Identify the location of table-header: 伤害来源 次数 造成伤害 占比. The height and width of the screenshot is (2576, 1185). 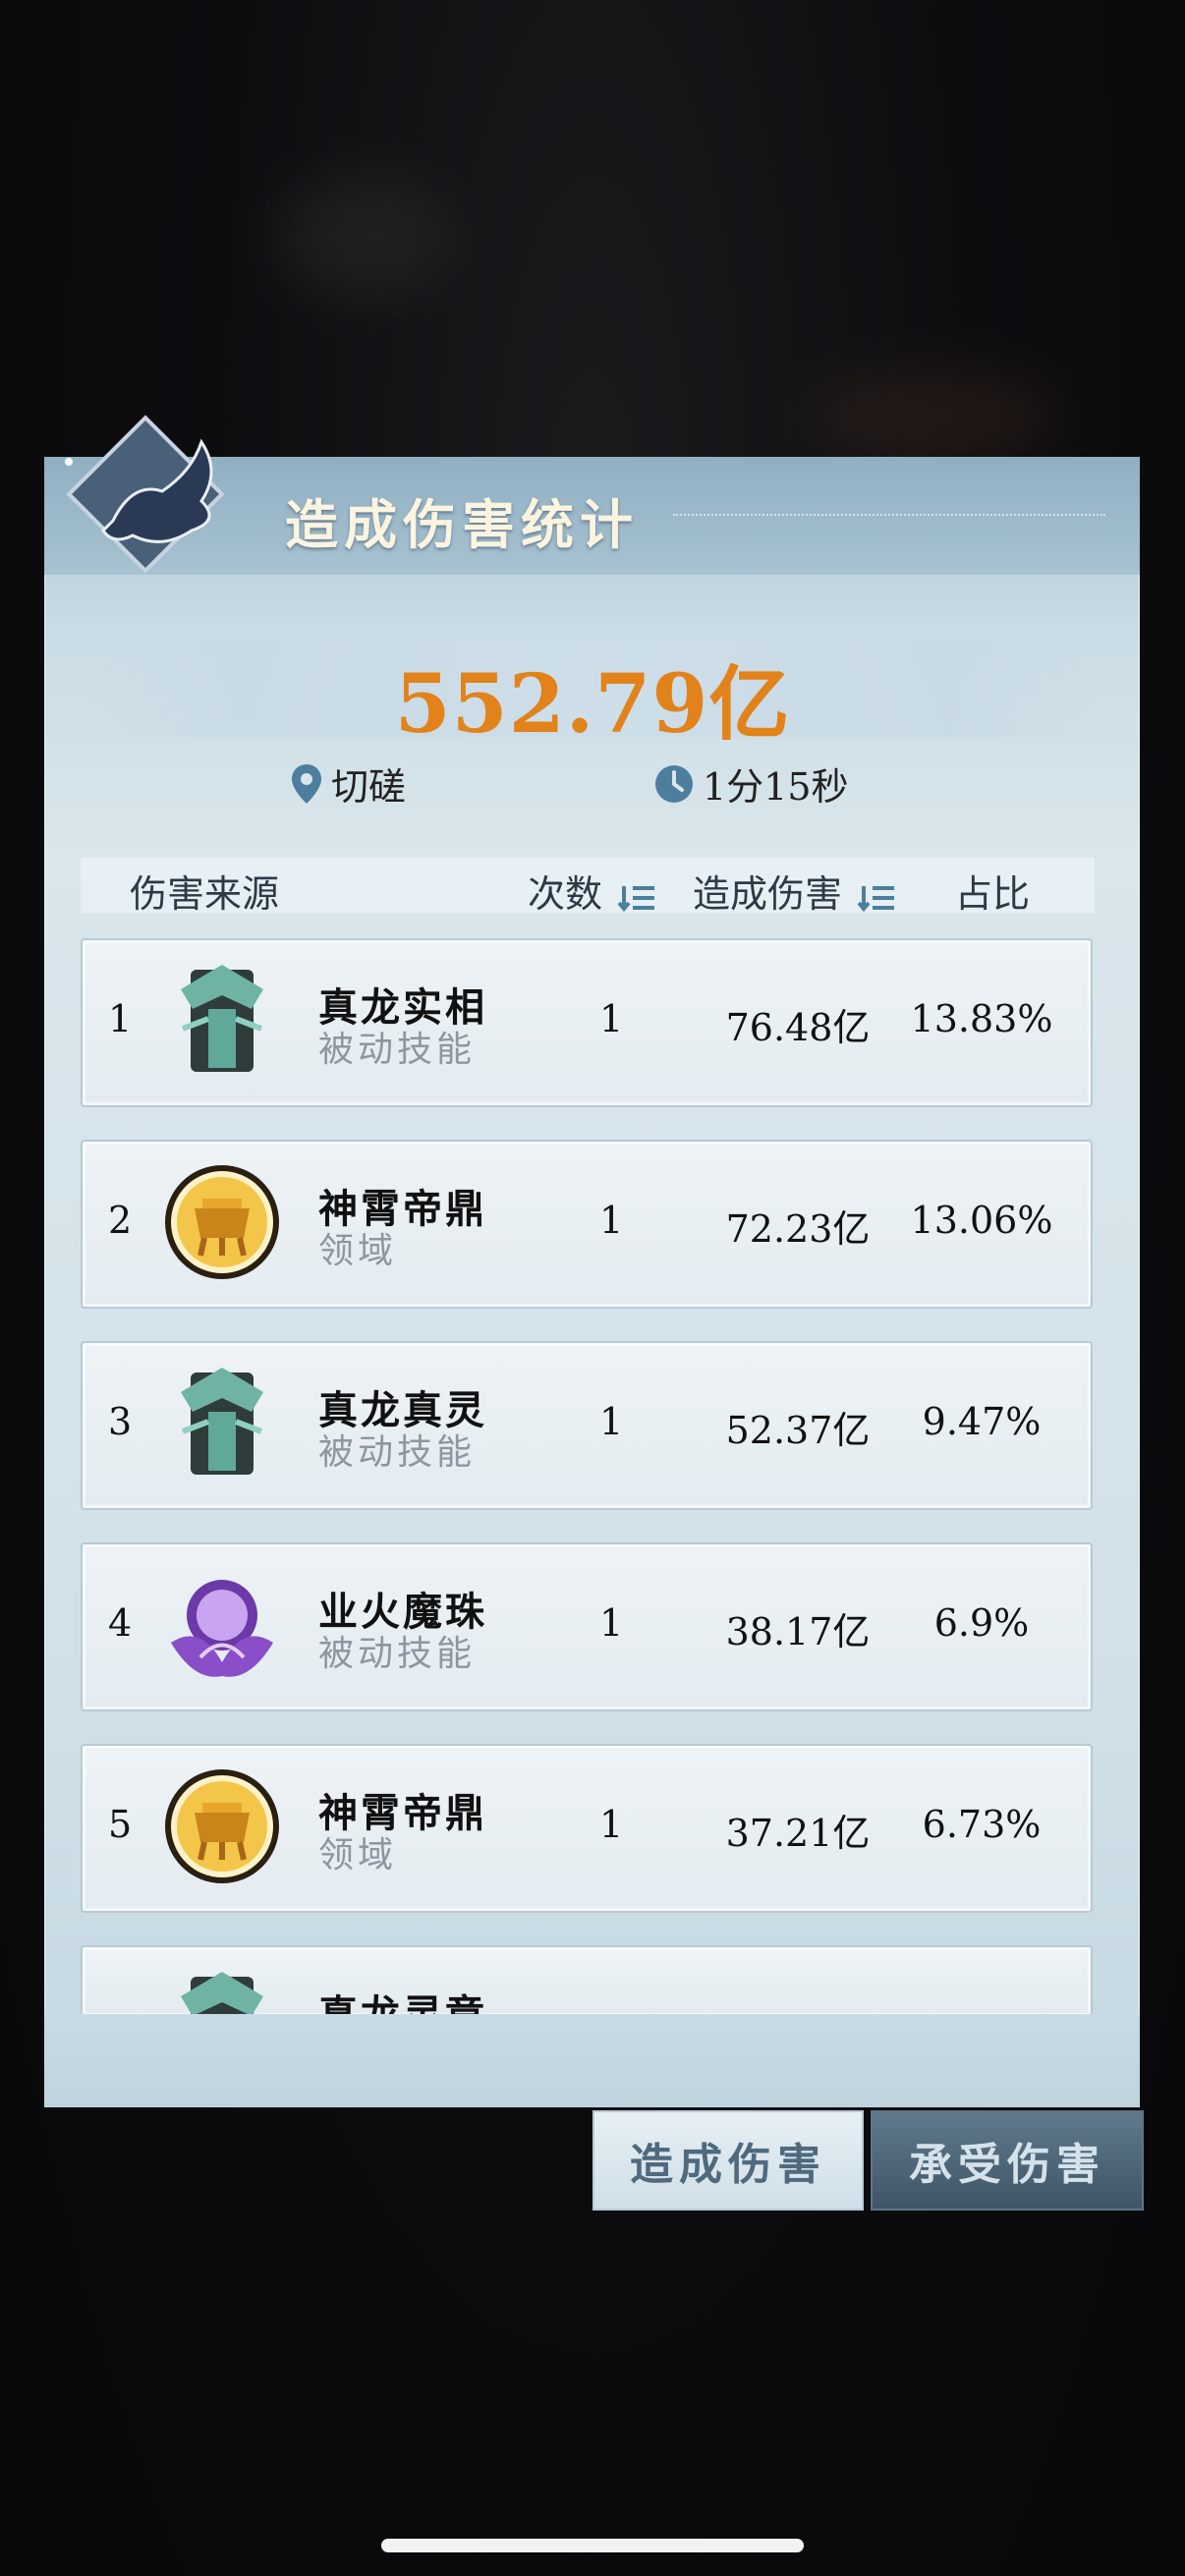
(588, 887).